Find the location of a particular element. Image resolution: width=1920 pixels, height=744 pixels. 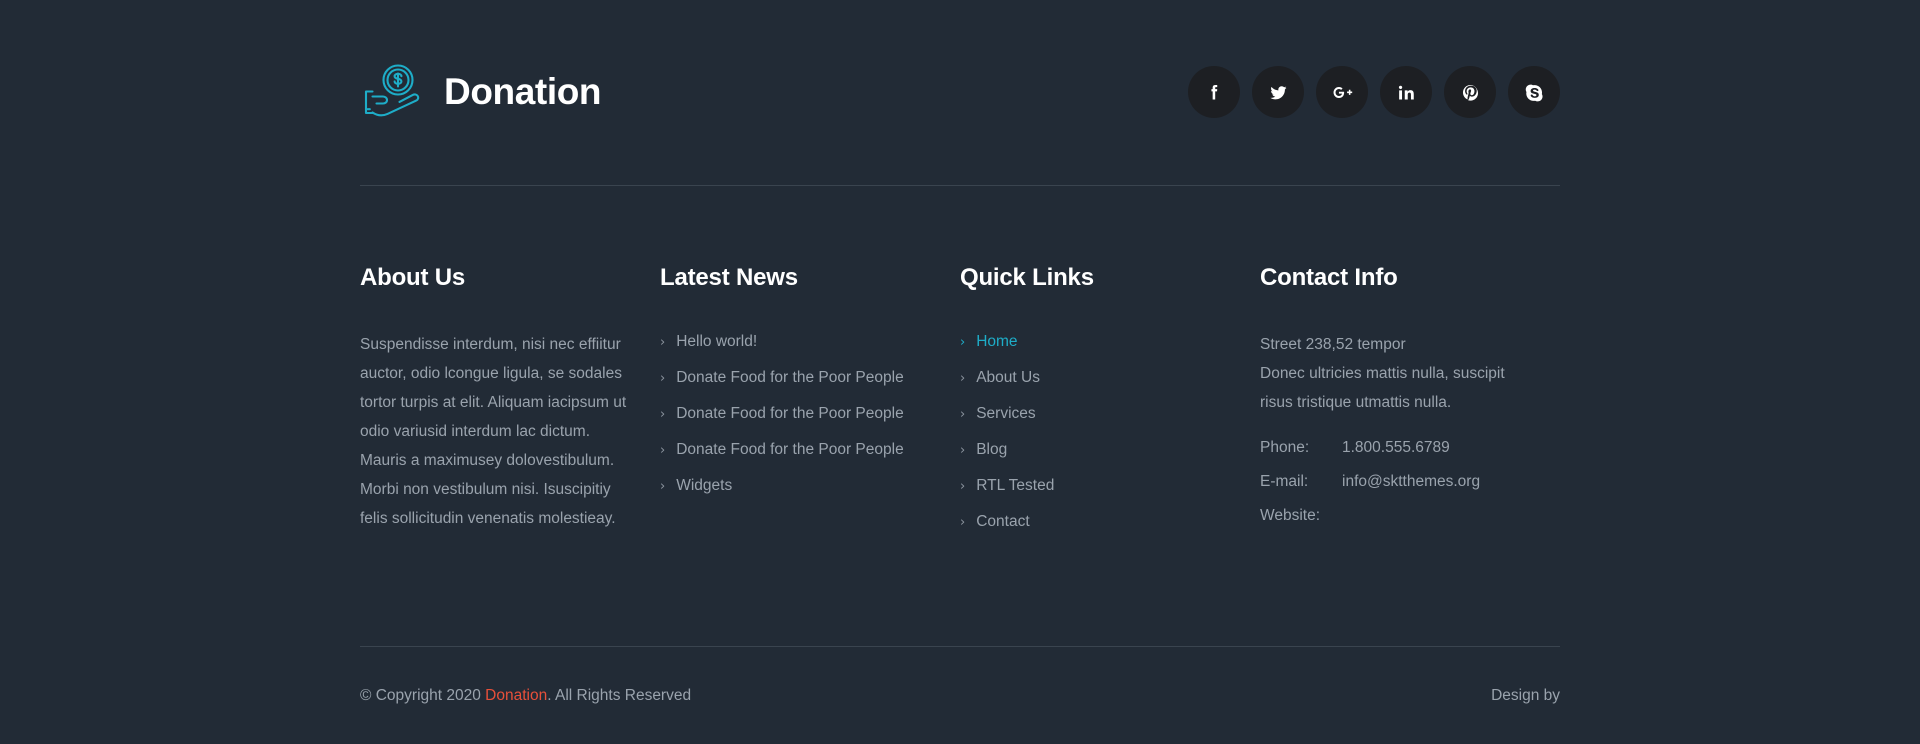

hand-holding-dollar-coin-icon is located at coordinates (391, 92).